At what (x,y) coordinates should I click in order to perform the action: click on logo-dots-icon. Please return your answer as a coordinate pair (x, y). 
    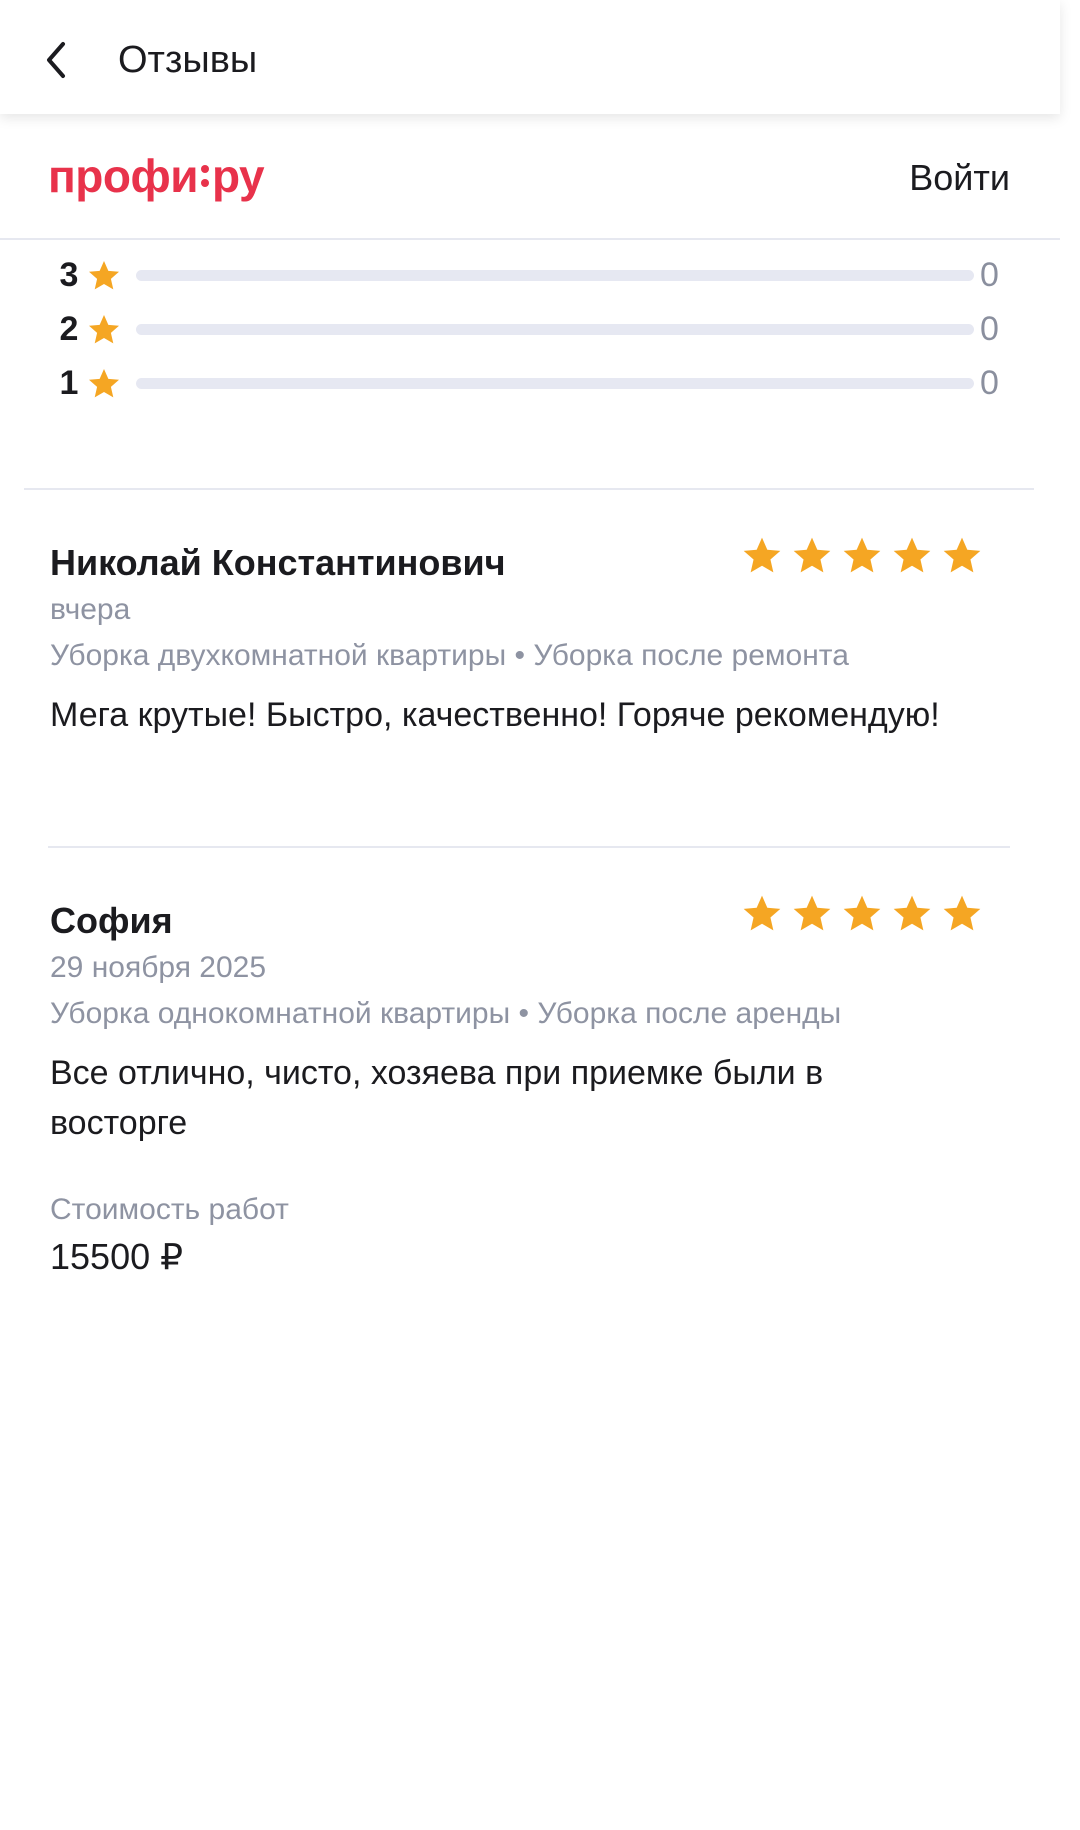
    Looking at the image, I should click on (205, 176).